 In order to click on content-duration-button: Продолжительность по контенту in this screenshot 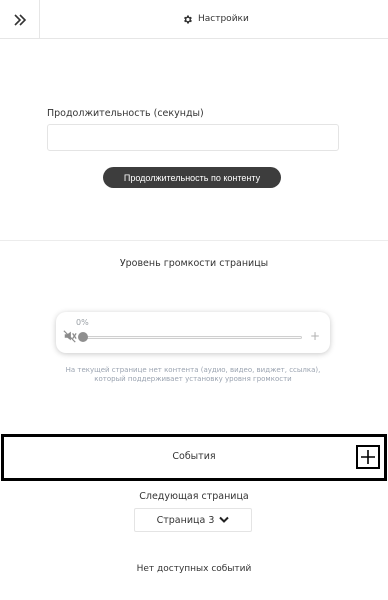, I will do `click(192, 177)`.